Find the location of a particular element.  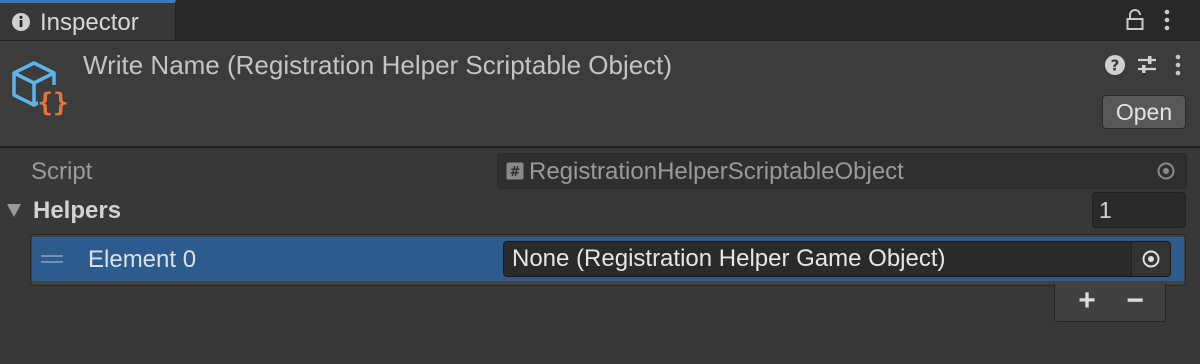

object-field-value: None (Registration Helper Game Object) is located at coordinates (729, 258).